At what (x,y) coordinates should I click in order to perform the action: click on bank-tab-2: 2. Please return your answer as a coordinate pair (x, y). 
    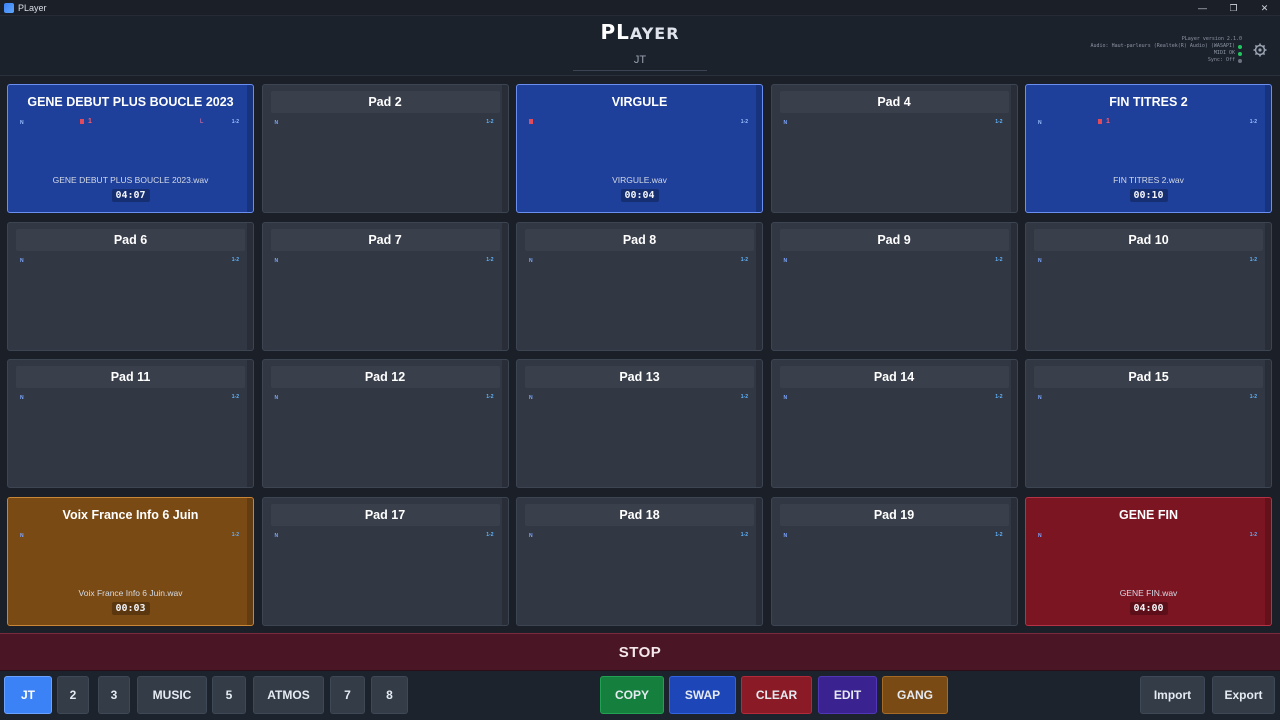
    Looking at the image, I should click on (73, 695).